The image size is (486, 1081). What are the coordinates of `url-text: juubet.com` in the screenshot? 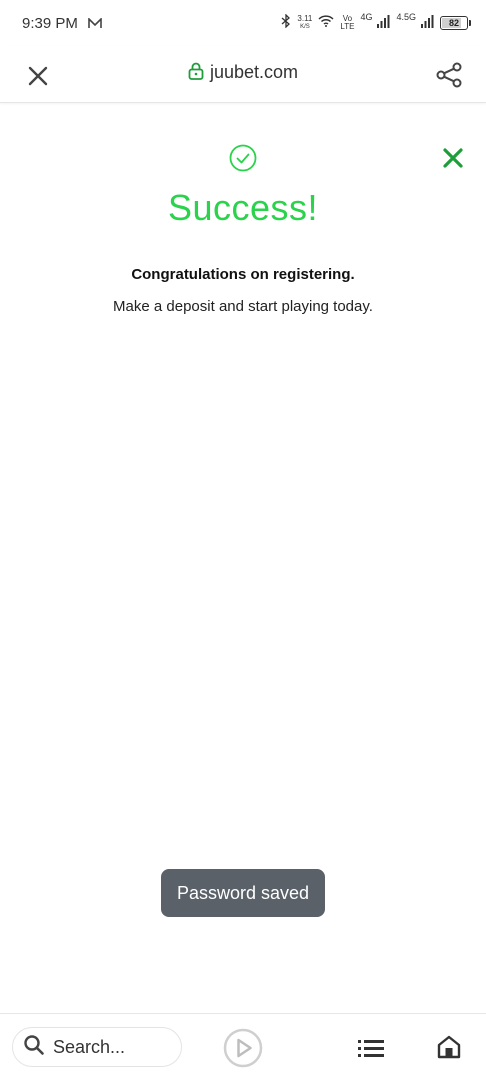 It's located at (254, 72).